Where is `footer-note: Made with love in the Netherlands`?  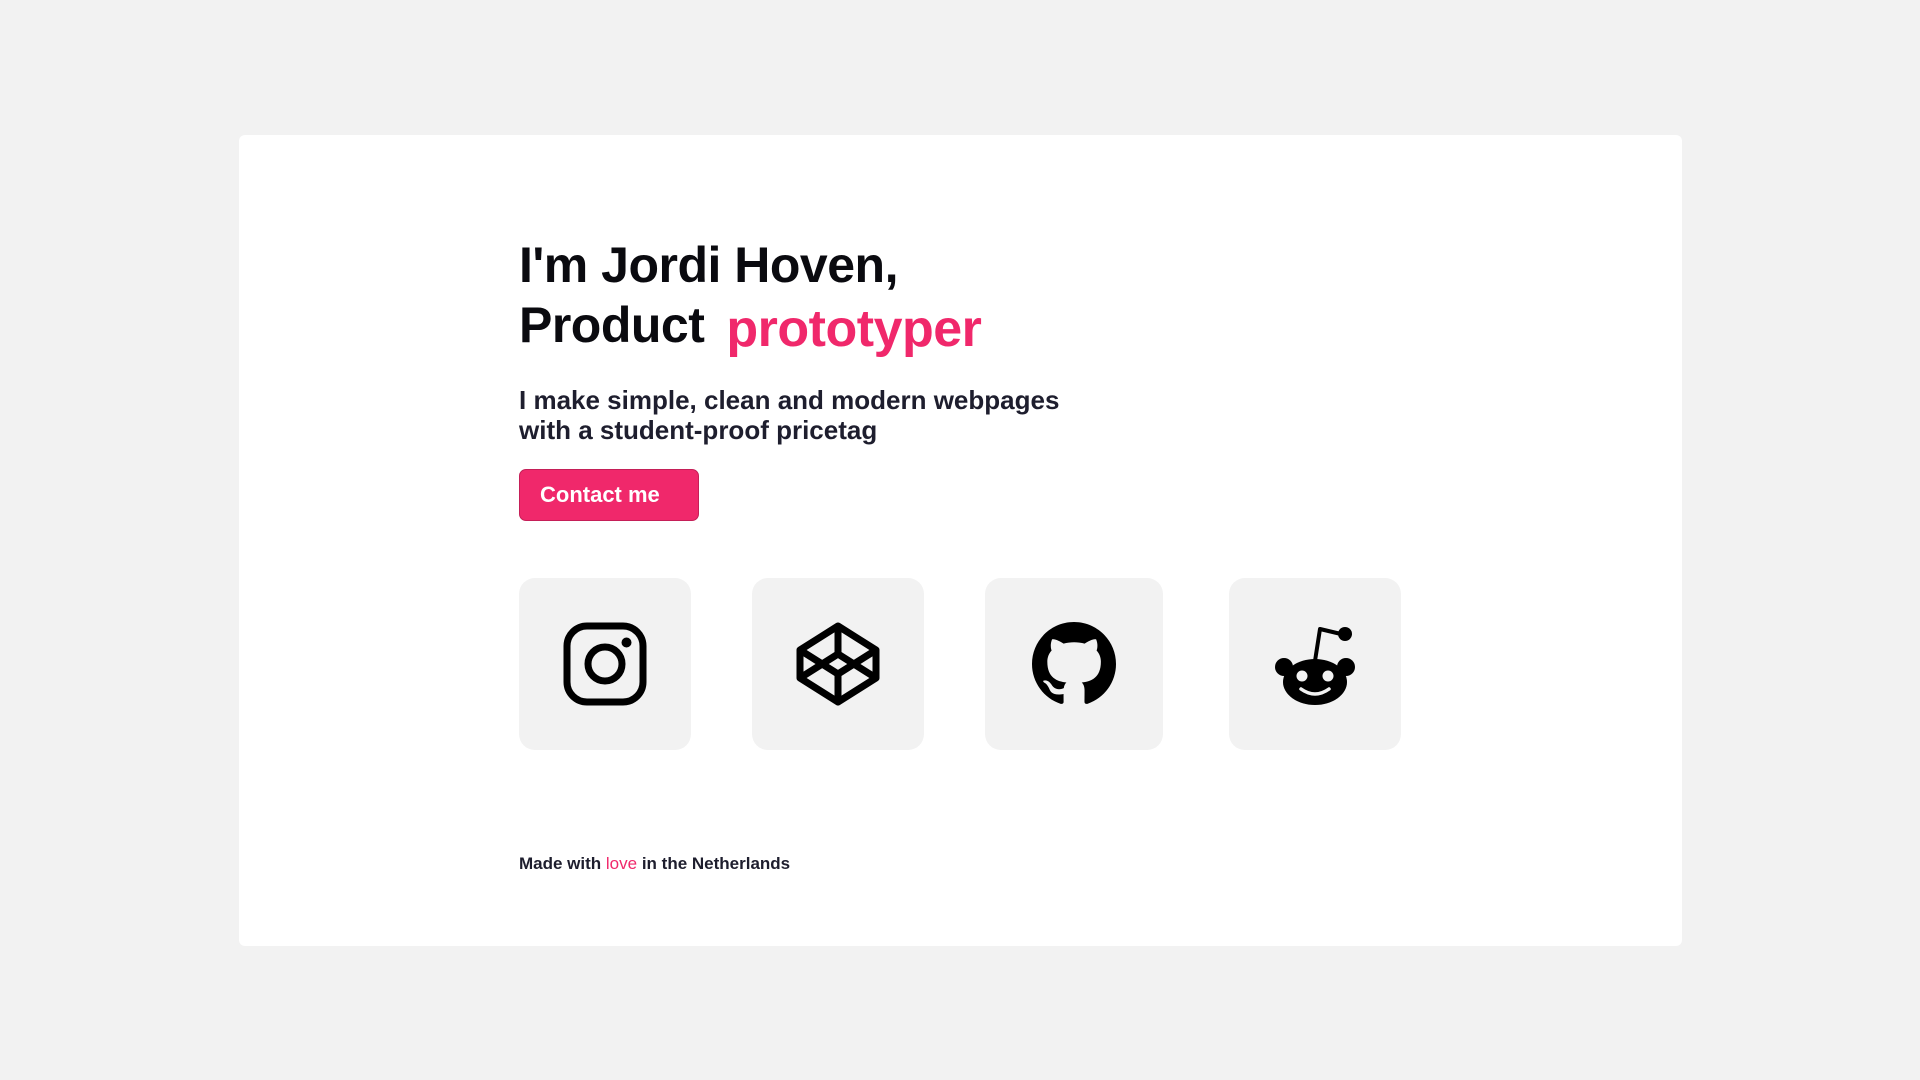
footer-note: Made with love in the Netherlands is located at coordinates (654, 864).